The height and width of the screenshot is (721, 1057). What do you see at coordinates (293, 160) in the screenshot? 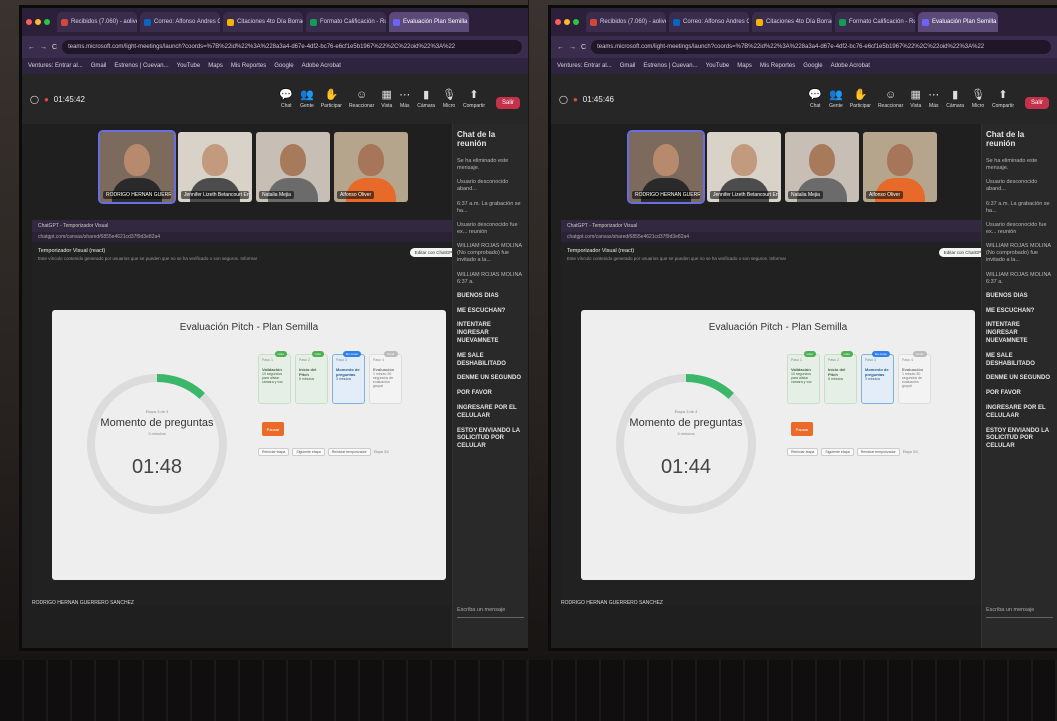
I see `participant-face` at bounding box center [293, 160].